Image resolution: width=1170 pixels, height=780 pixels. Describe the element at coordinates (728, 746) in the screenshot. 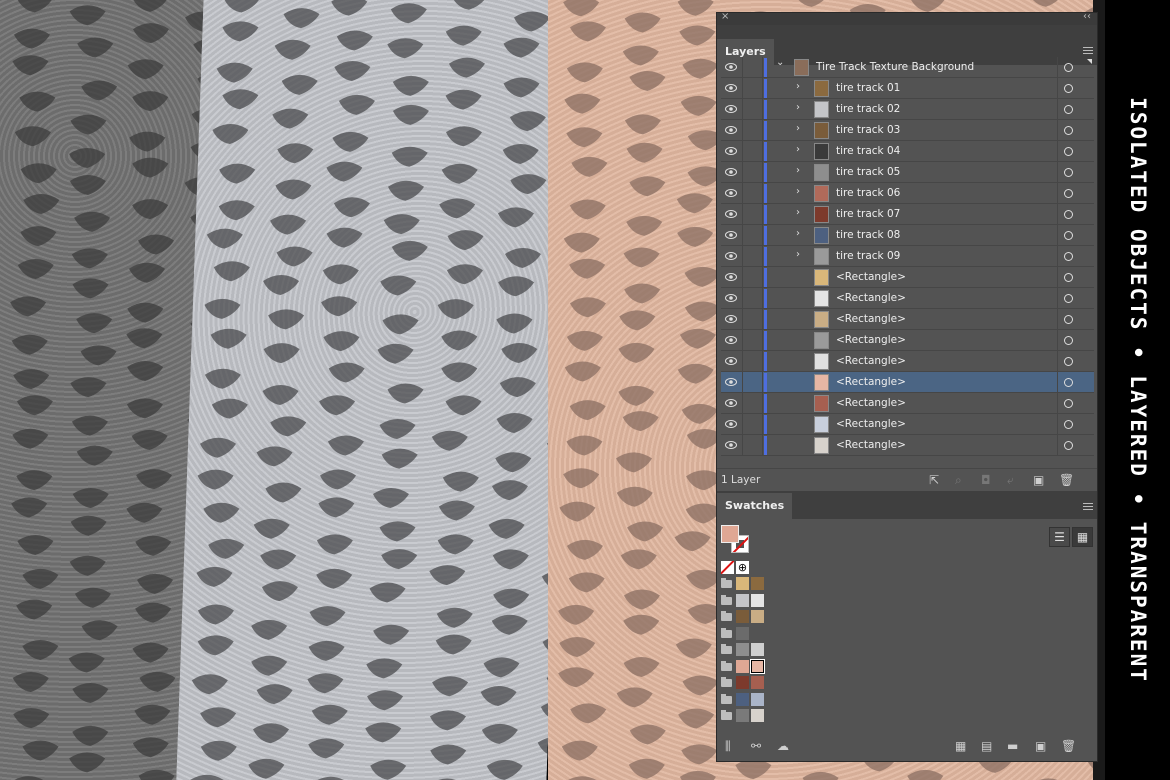

I see `swatch-libraries-icon: ⫼` at that location.